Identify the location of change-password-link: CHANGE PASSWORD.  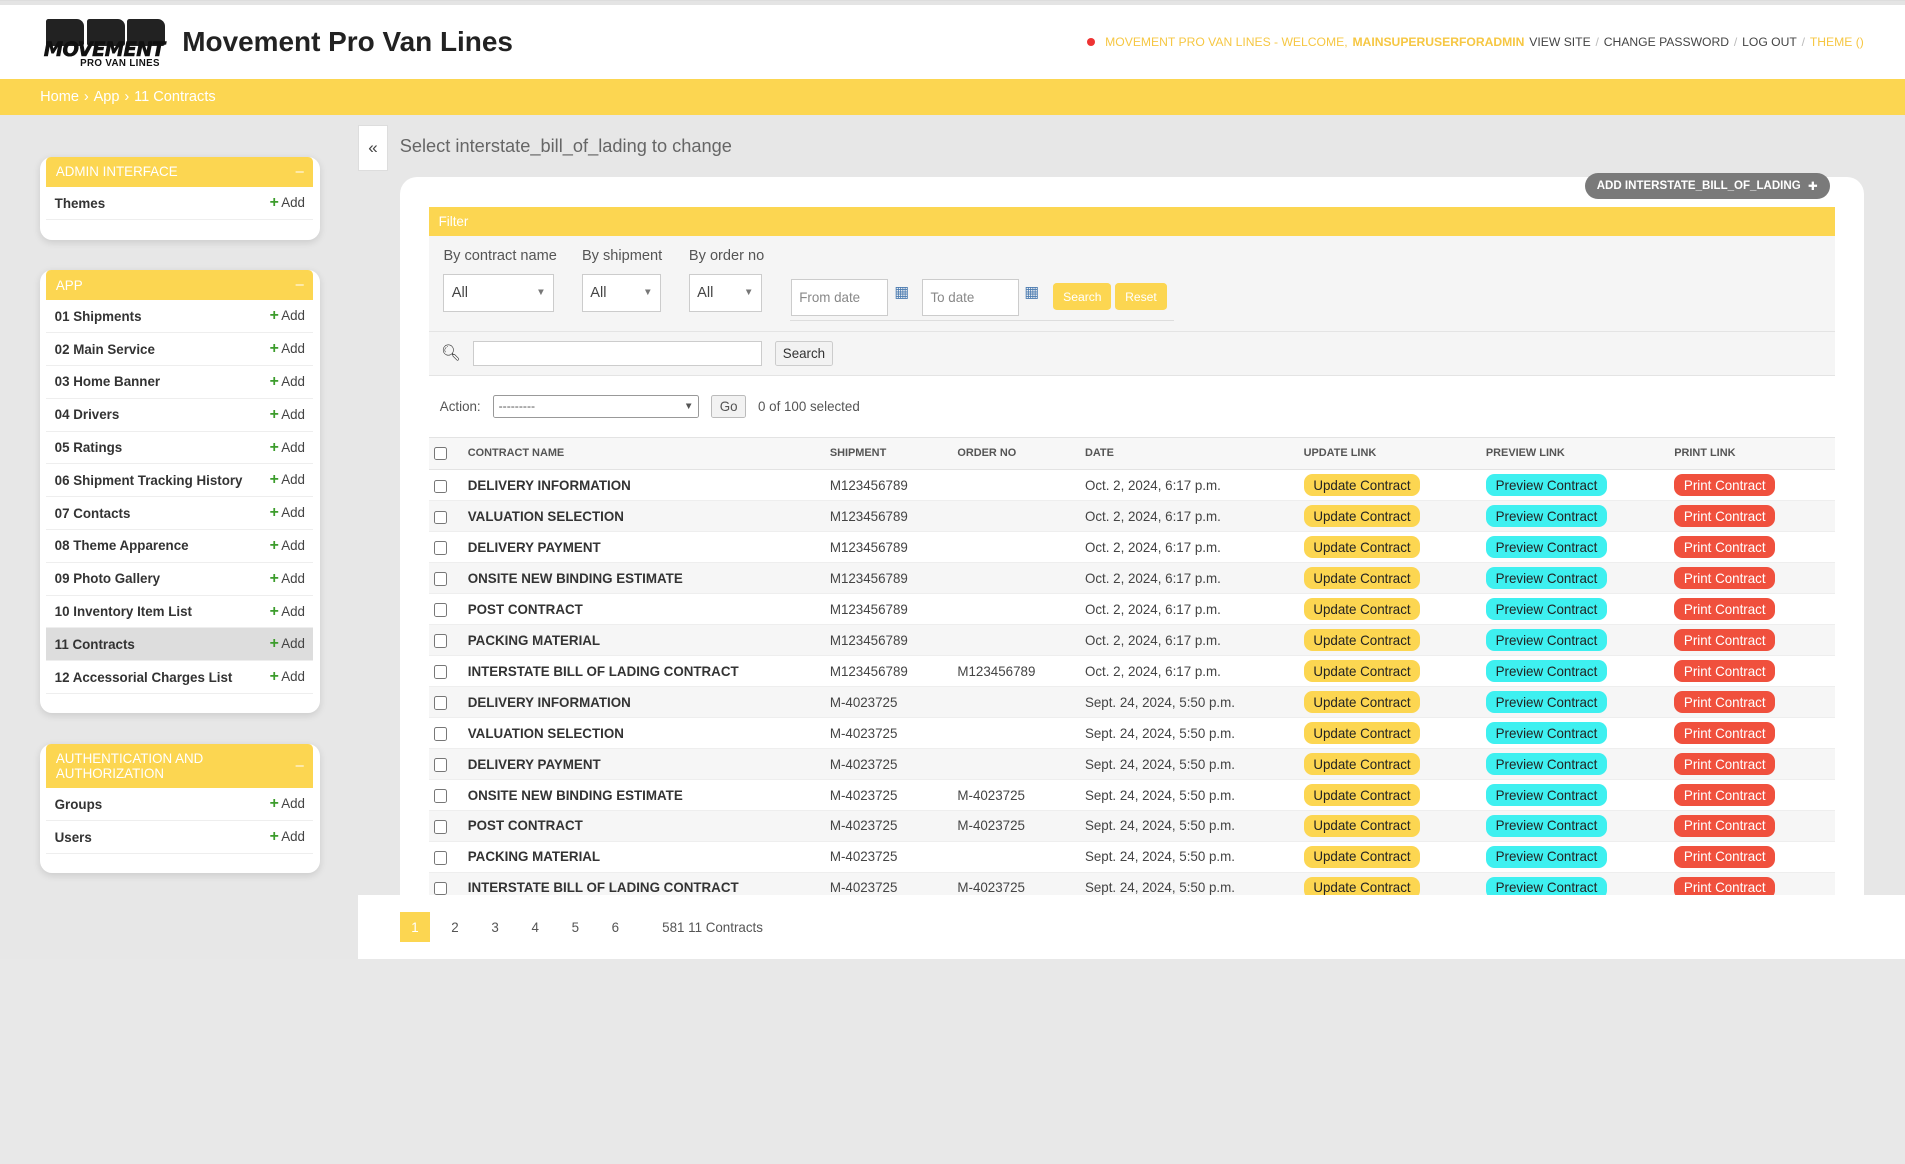
(1666, 42).